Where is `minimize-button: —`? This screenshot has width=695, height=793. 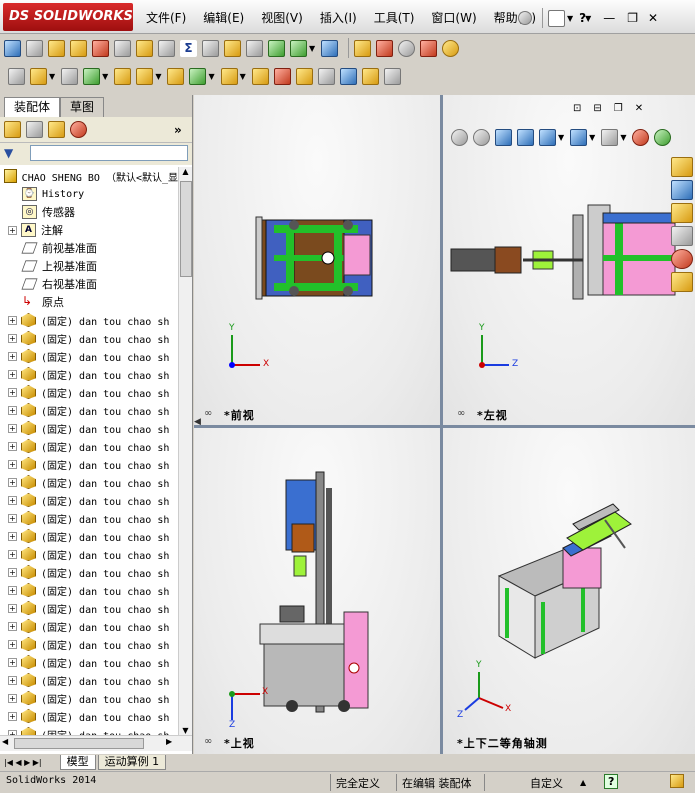 minimize-button: — is located at coordinates (609, 18).